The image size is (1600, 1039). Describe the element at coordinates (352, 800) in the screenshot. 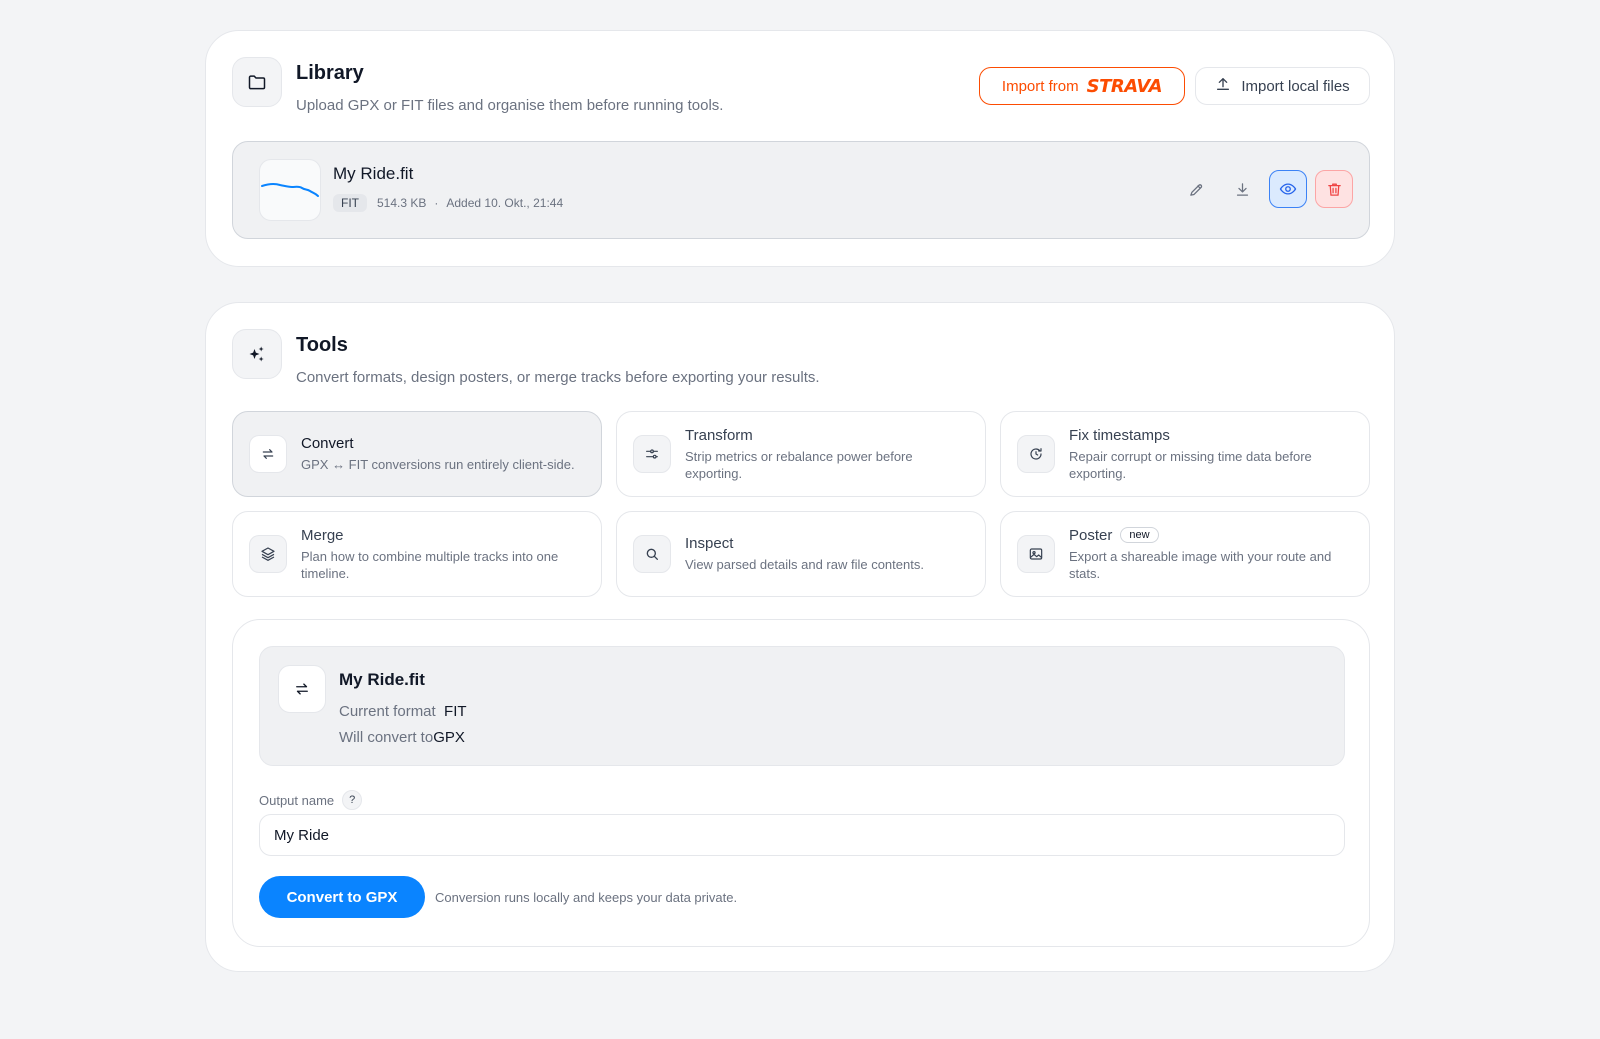

I see `help-icon: ?` at that location.